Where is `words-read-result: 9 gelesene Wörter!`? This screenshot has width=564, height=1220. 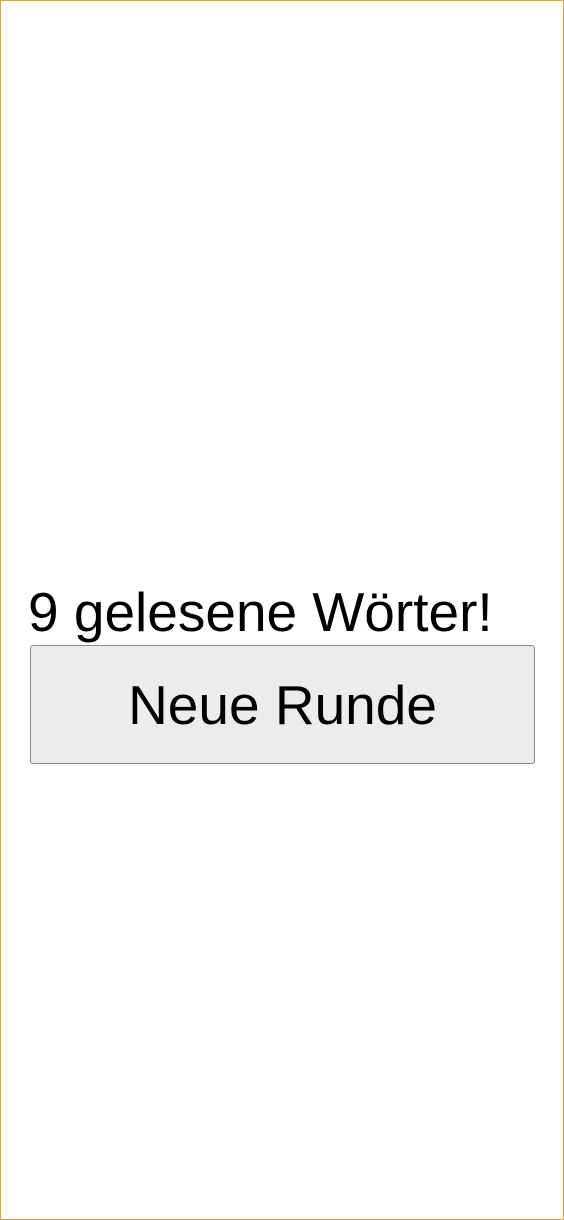 words-read-result: 9 gelesene Wörter! is located at coordinates (260, 612).